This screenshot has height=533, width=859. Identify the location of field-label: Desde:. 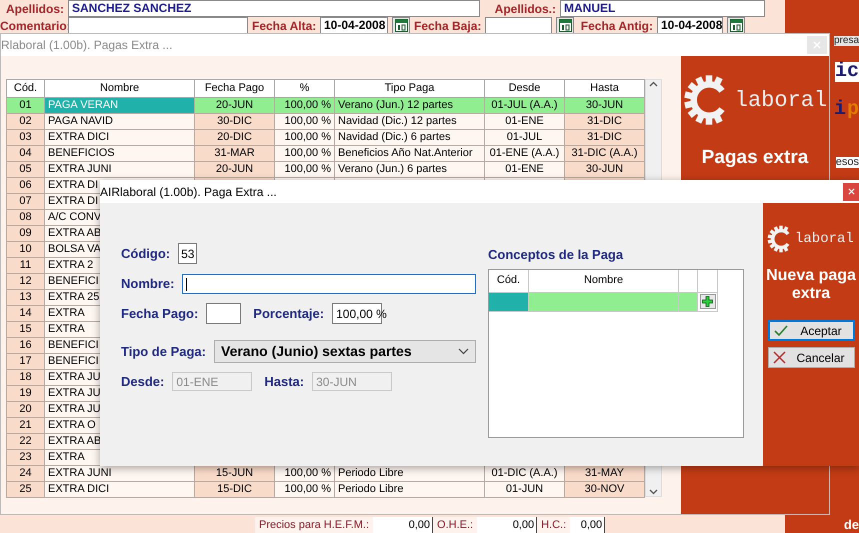
(142, 382).